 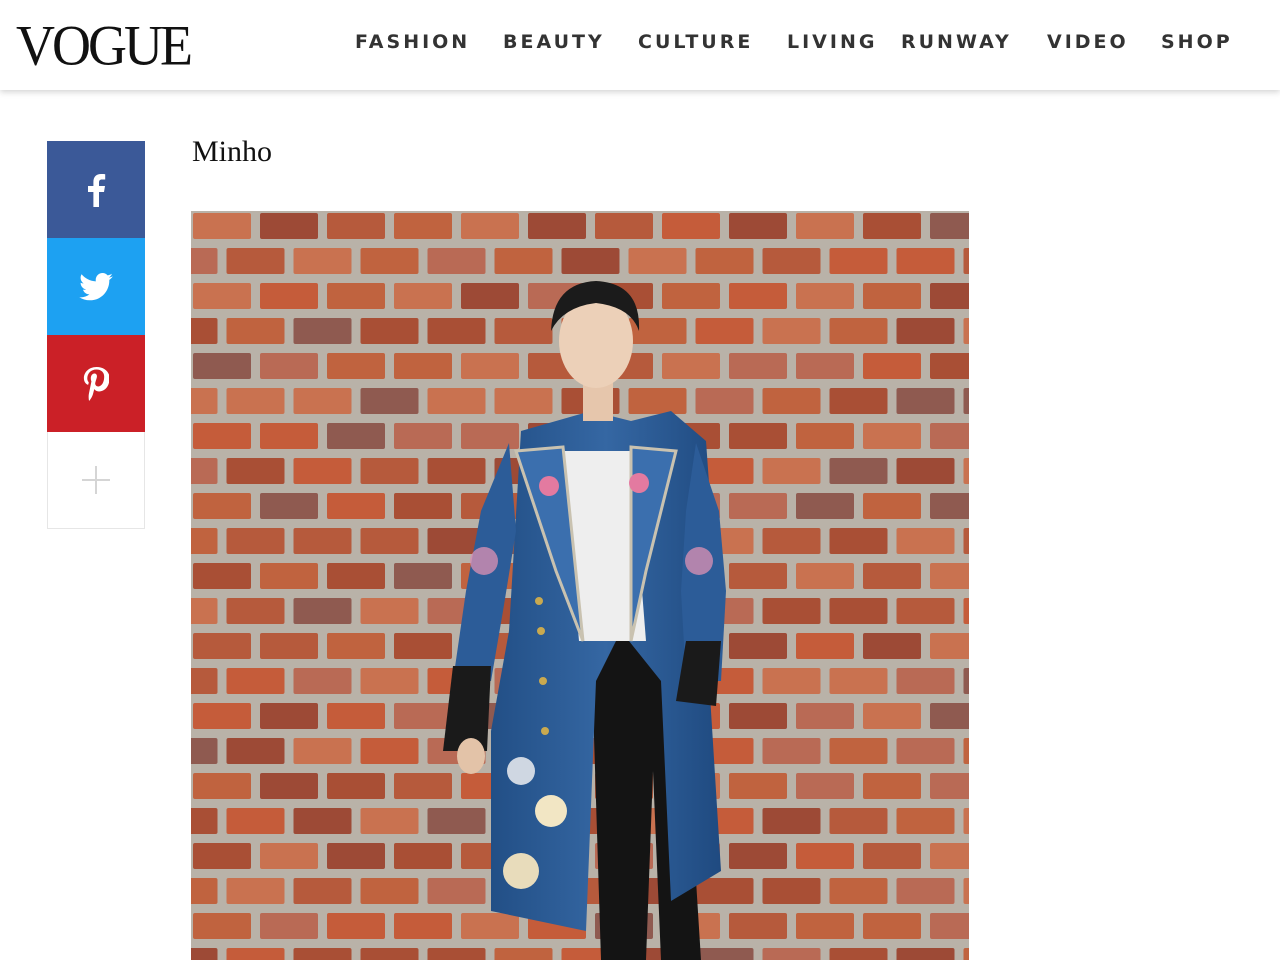 What do you see at coordinates (1197, 42) in the screenshot?
I see `nav-item-shop: SHOP` at bounding box center [1197, 42].